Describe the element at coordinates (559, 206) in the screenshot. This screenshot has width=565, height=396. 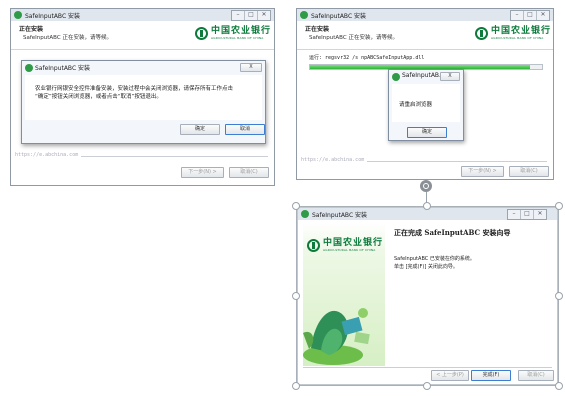
I see `resize-handle-top-right` at that location.